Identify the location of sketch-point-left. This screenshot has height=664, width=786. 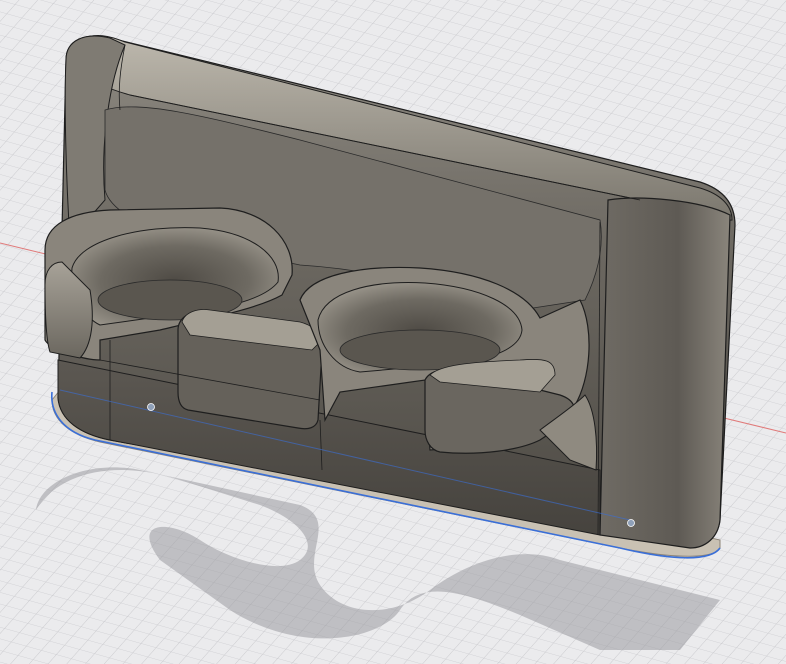
(151, 407).